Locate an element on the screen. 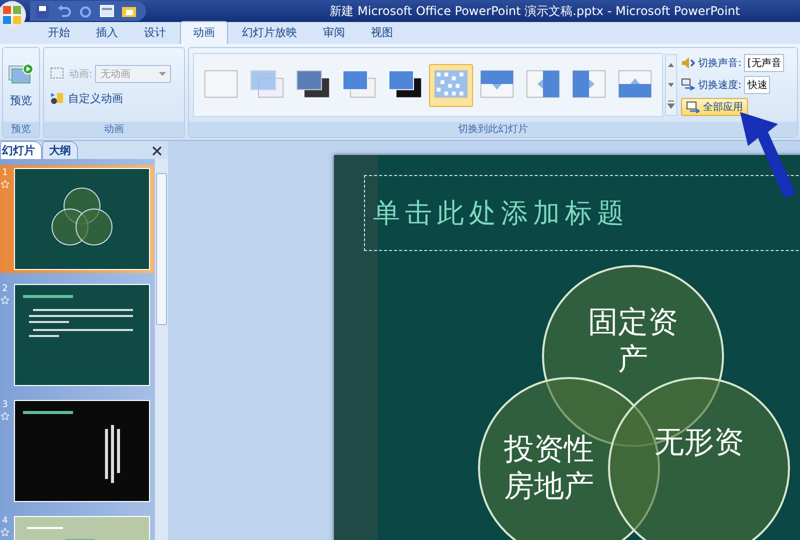 This screenshot has height=540, width=800. speed-icon is located at coordinates (688, 85).